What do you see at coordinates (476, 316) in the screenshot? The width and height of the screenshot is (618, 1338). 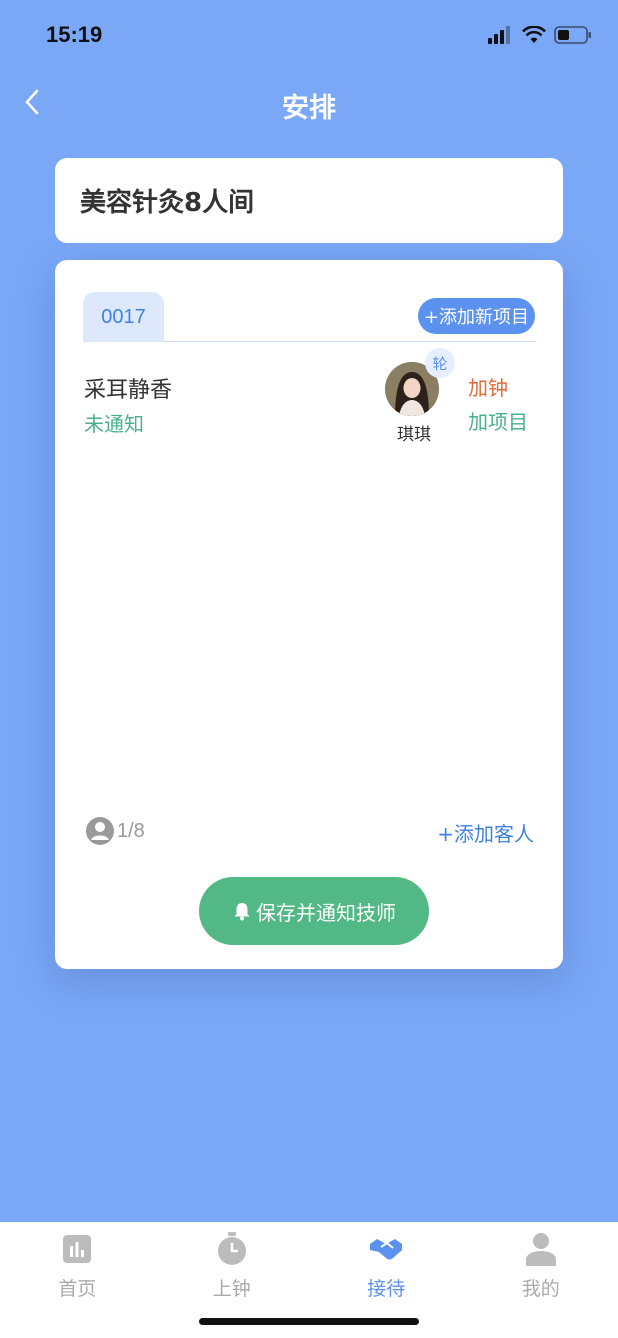 I see `add-project-button: +添加新项目` at bounding box center [476, 316].